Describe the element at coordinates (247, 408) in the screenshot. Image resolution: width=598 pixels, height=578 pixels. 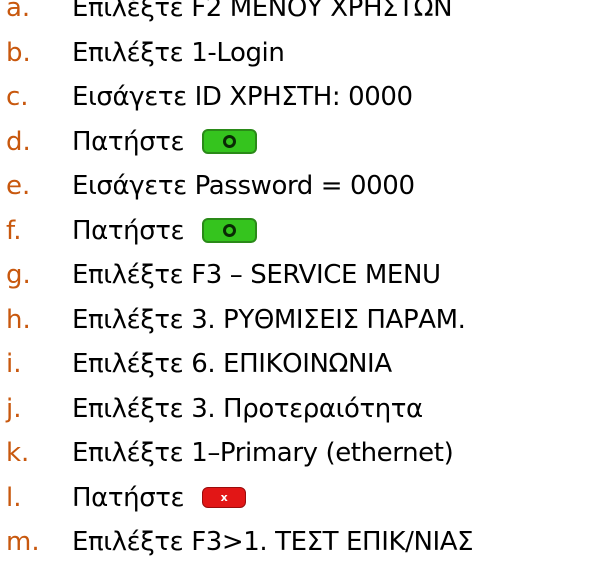
I see `step-text: Επιλέξτε 3. Προτεραιότητα` at that location.